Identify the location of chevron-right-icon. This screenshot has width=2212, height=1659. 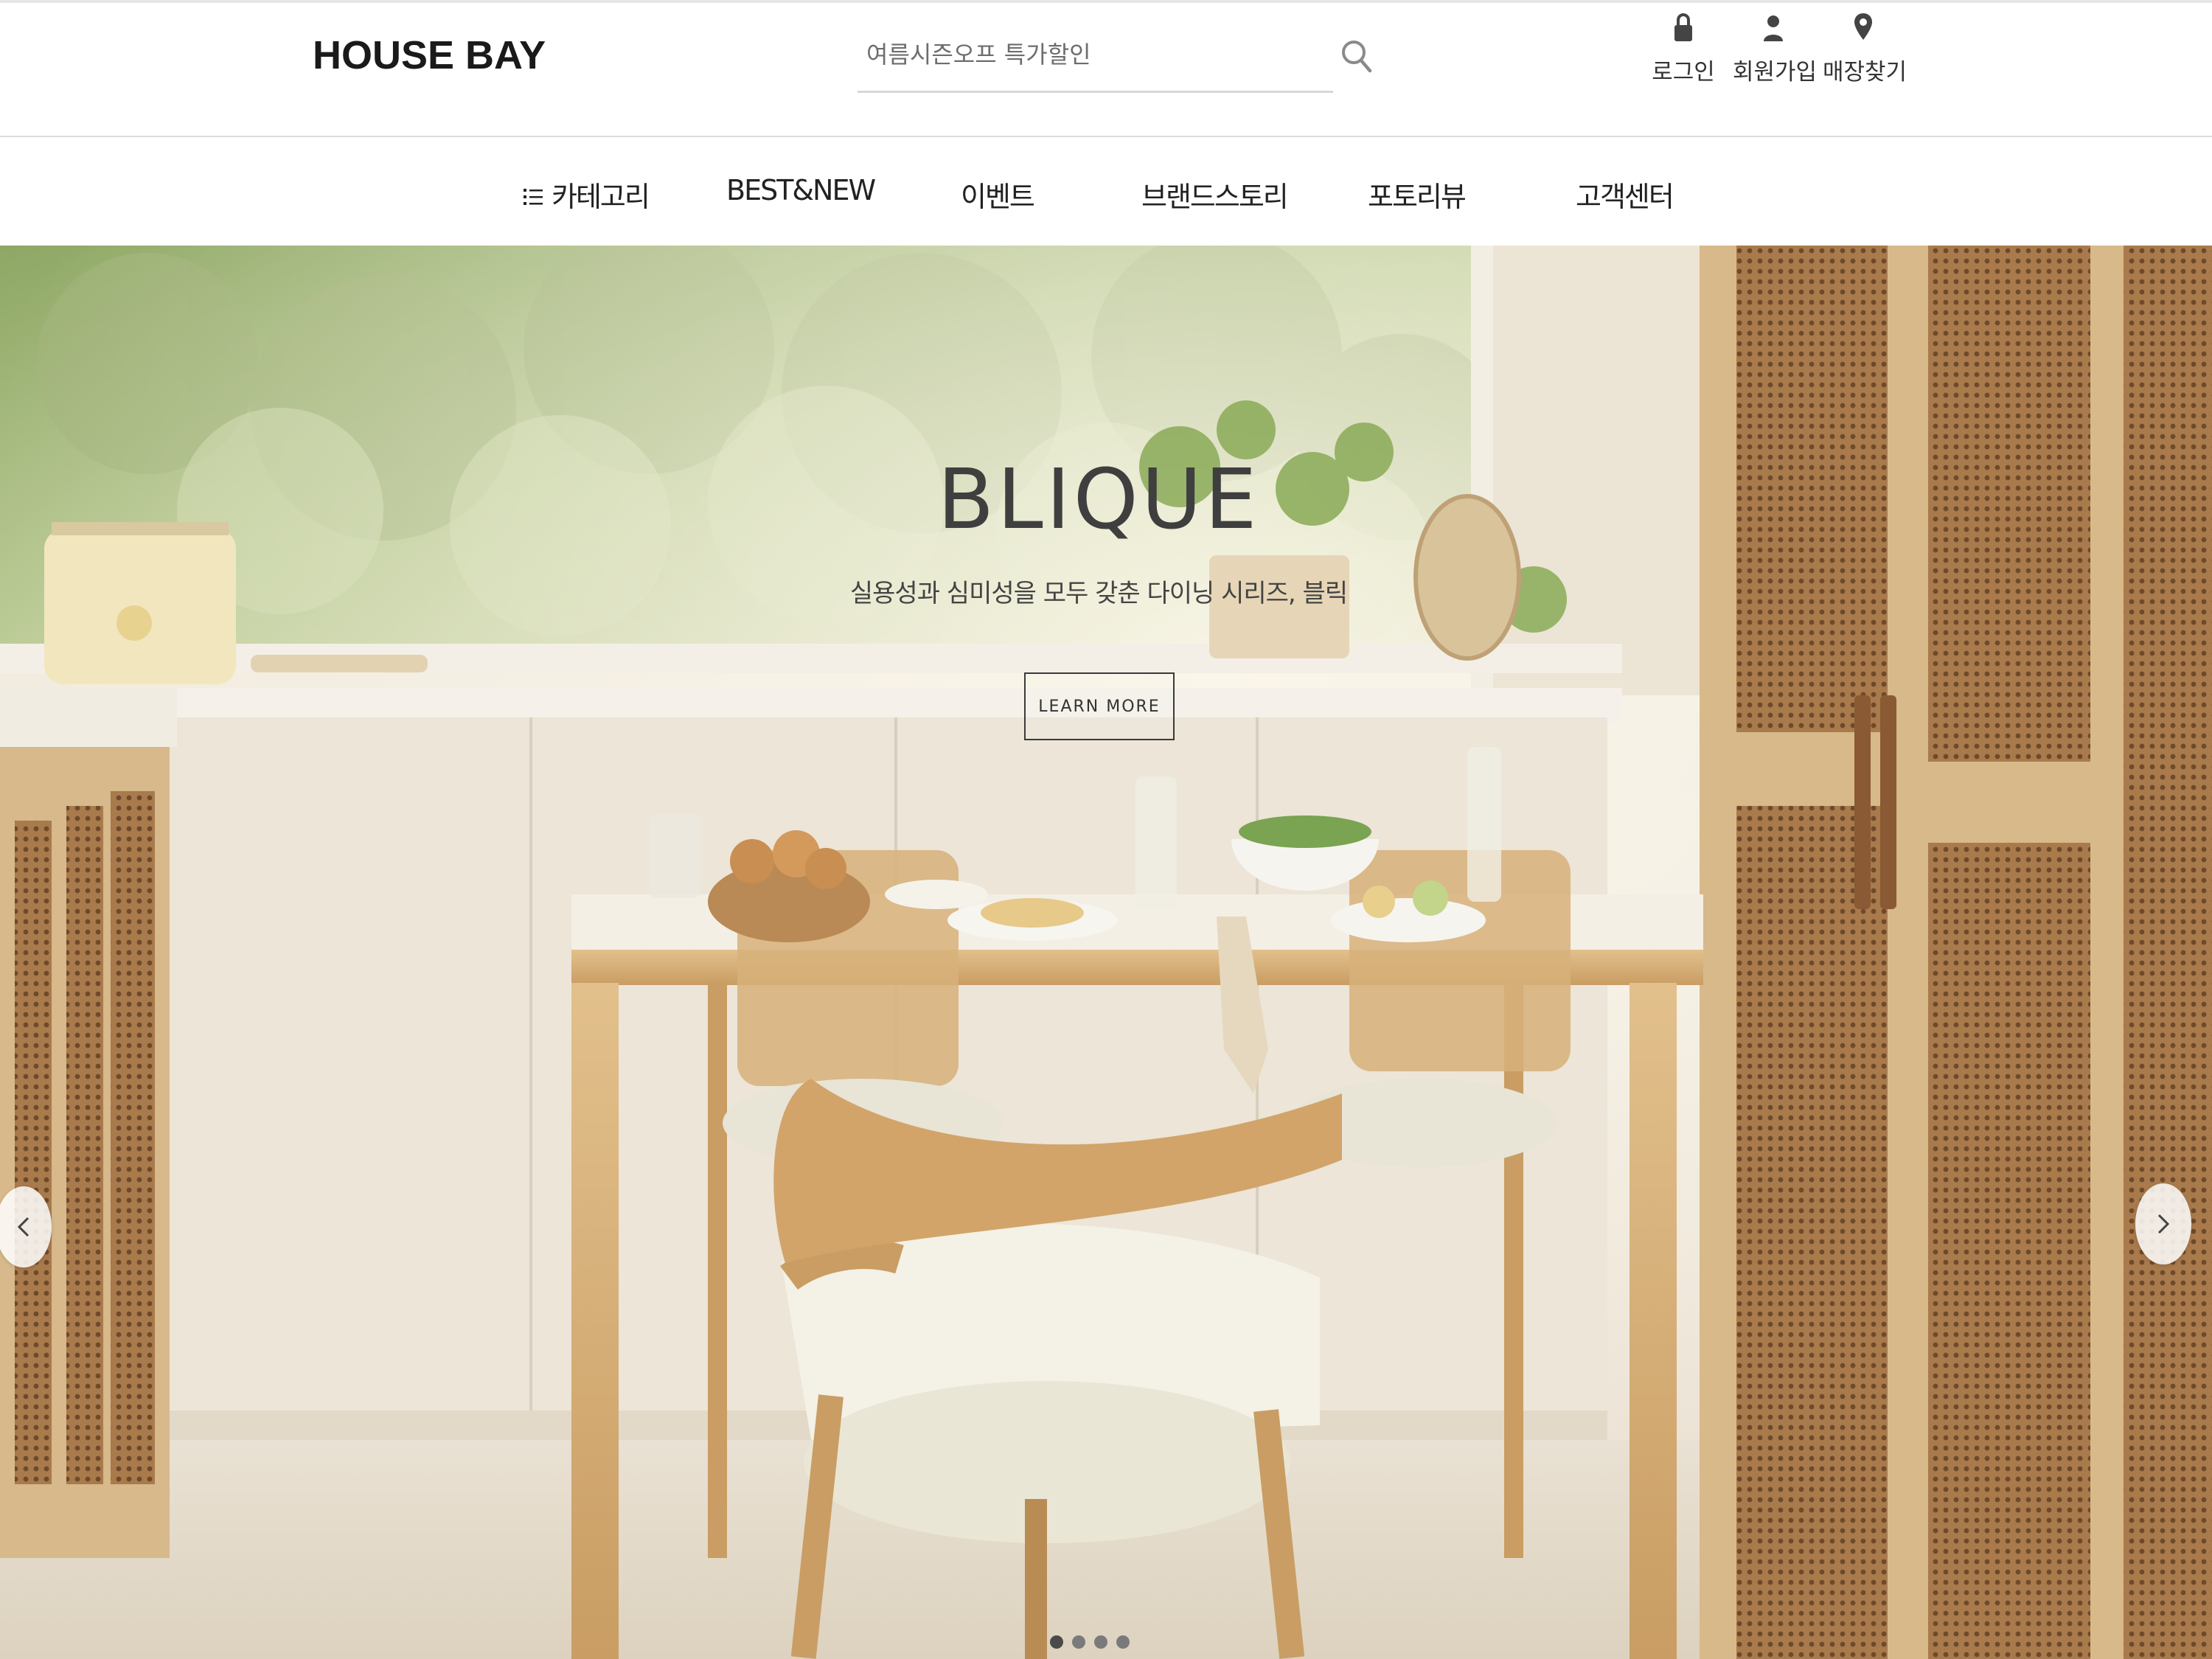
(2163, 1224).